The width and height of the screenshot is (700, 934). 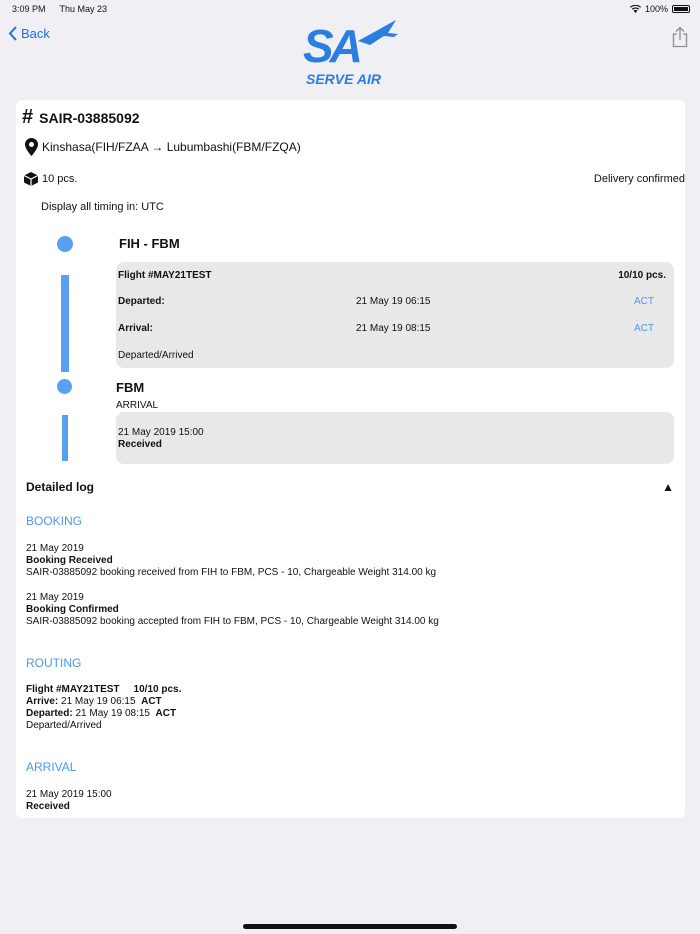 I want to click on routing-arrive-time: 21 May 19 06:15, so click(x=98, y=701).